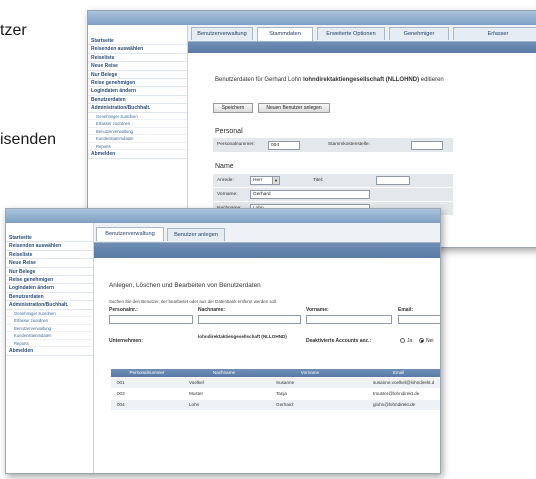 The image size is (536, 479). I want to click on results-table-header: Personalnummer Nachname Vorname Email, so click(275, 373).